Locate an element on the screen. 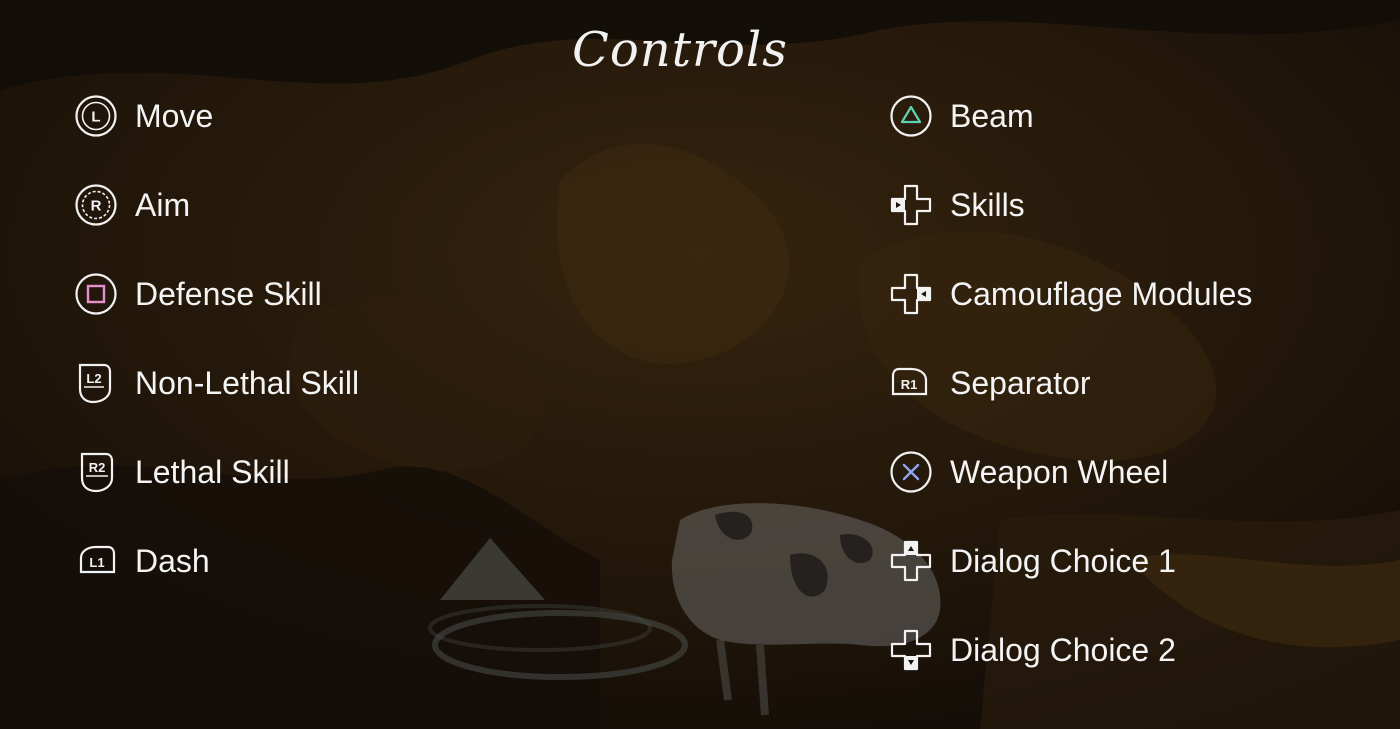  control-row-dialog-choice-2: Dialog Choice 2 is located at coordinates (1129, 650).